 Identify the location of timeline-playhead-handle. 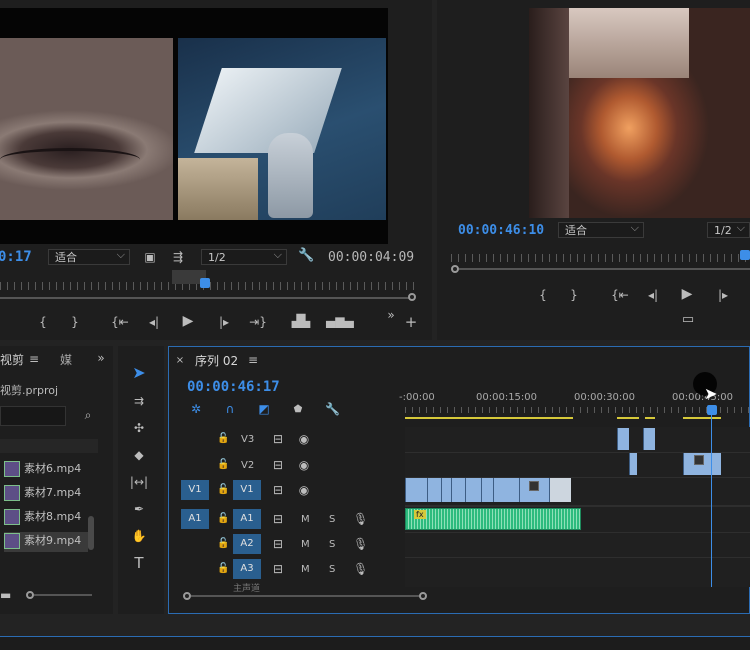
(712, 410).